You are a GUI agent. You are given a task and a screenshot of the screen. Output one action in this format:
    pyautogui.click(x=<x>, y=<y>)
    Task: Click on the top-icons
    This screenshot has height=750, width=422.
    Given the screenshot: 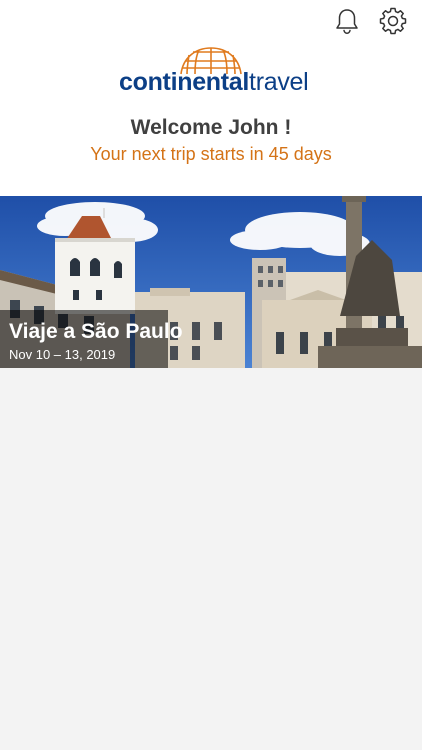 What is the action you would take?
    pyautogui.click(x=370, y=21)
    